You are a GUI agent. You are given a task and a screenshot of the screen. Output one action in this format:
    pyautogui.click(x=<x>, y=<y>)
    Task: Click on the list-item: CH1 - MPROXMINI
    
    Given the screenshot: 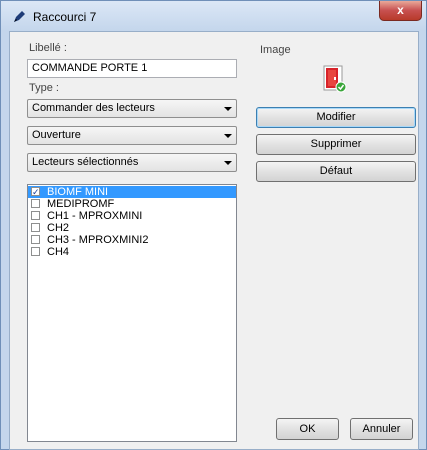 What is the action you would take?
    pyautogui.click(x=132, y=216)
    